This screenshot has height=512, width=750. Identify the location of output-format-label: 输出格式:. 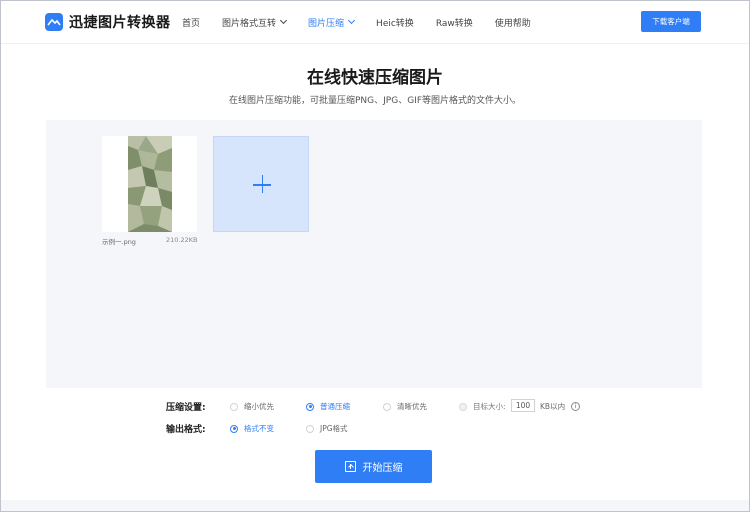
(186, 430).